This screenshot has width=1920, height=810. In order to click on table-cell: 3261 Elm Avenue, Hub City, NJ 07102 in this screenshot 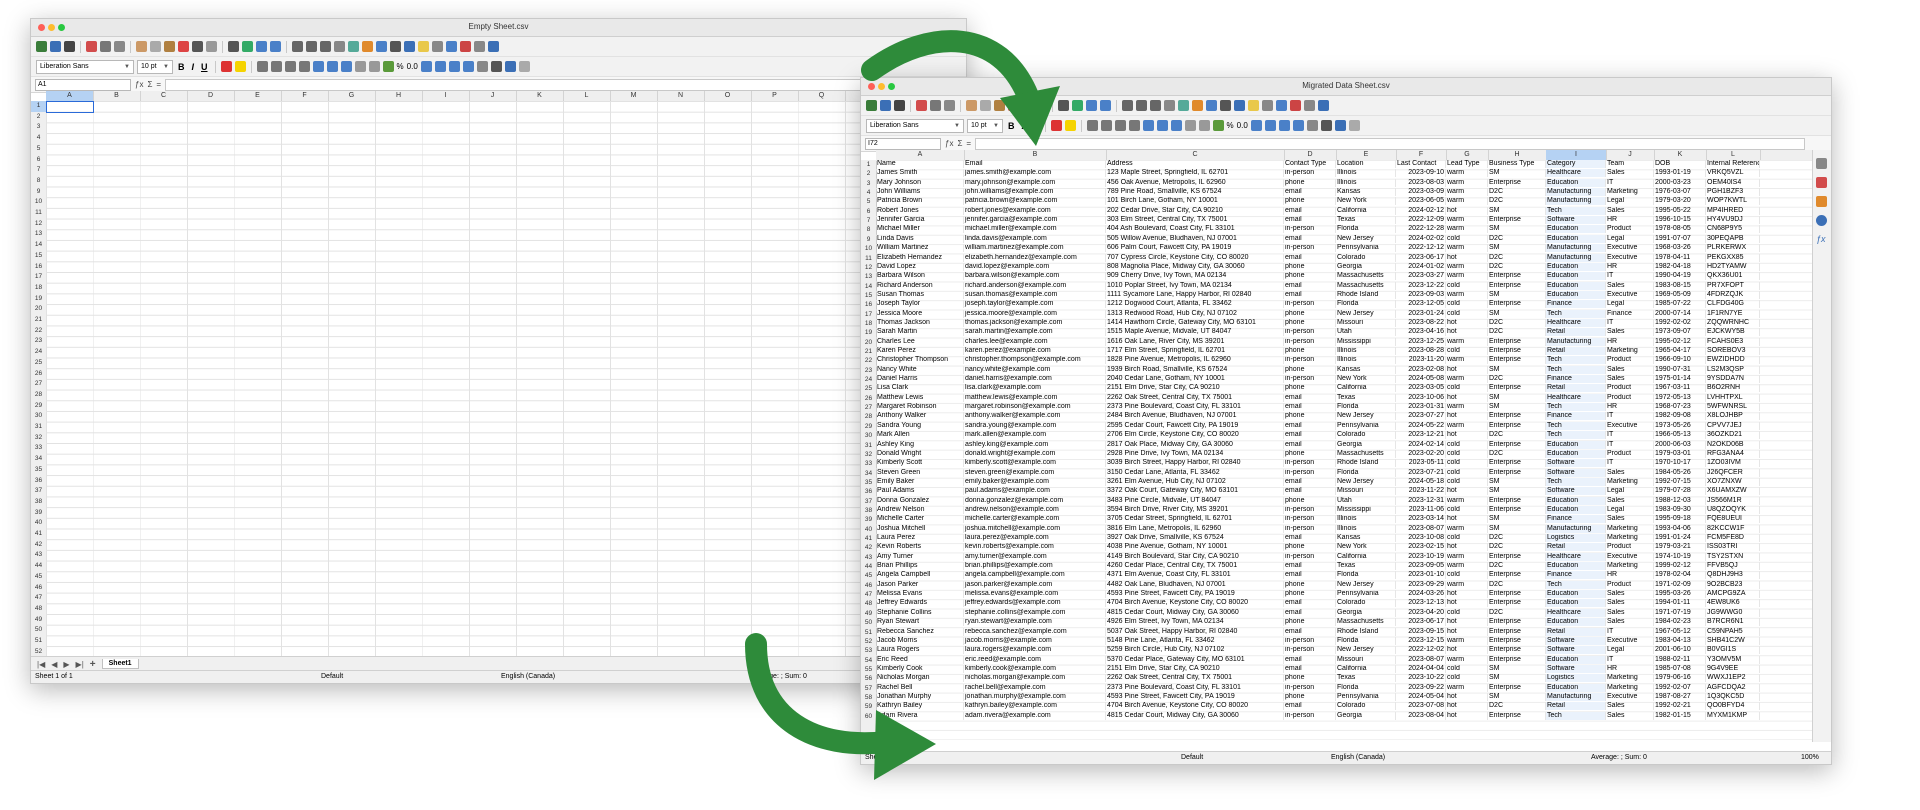, I will do `click(1195, 481)`.